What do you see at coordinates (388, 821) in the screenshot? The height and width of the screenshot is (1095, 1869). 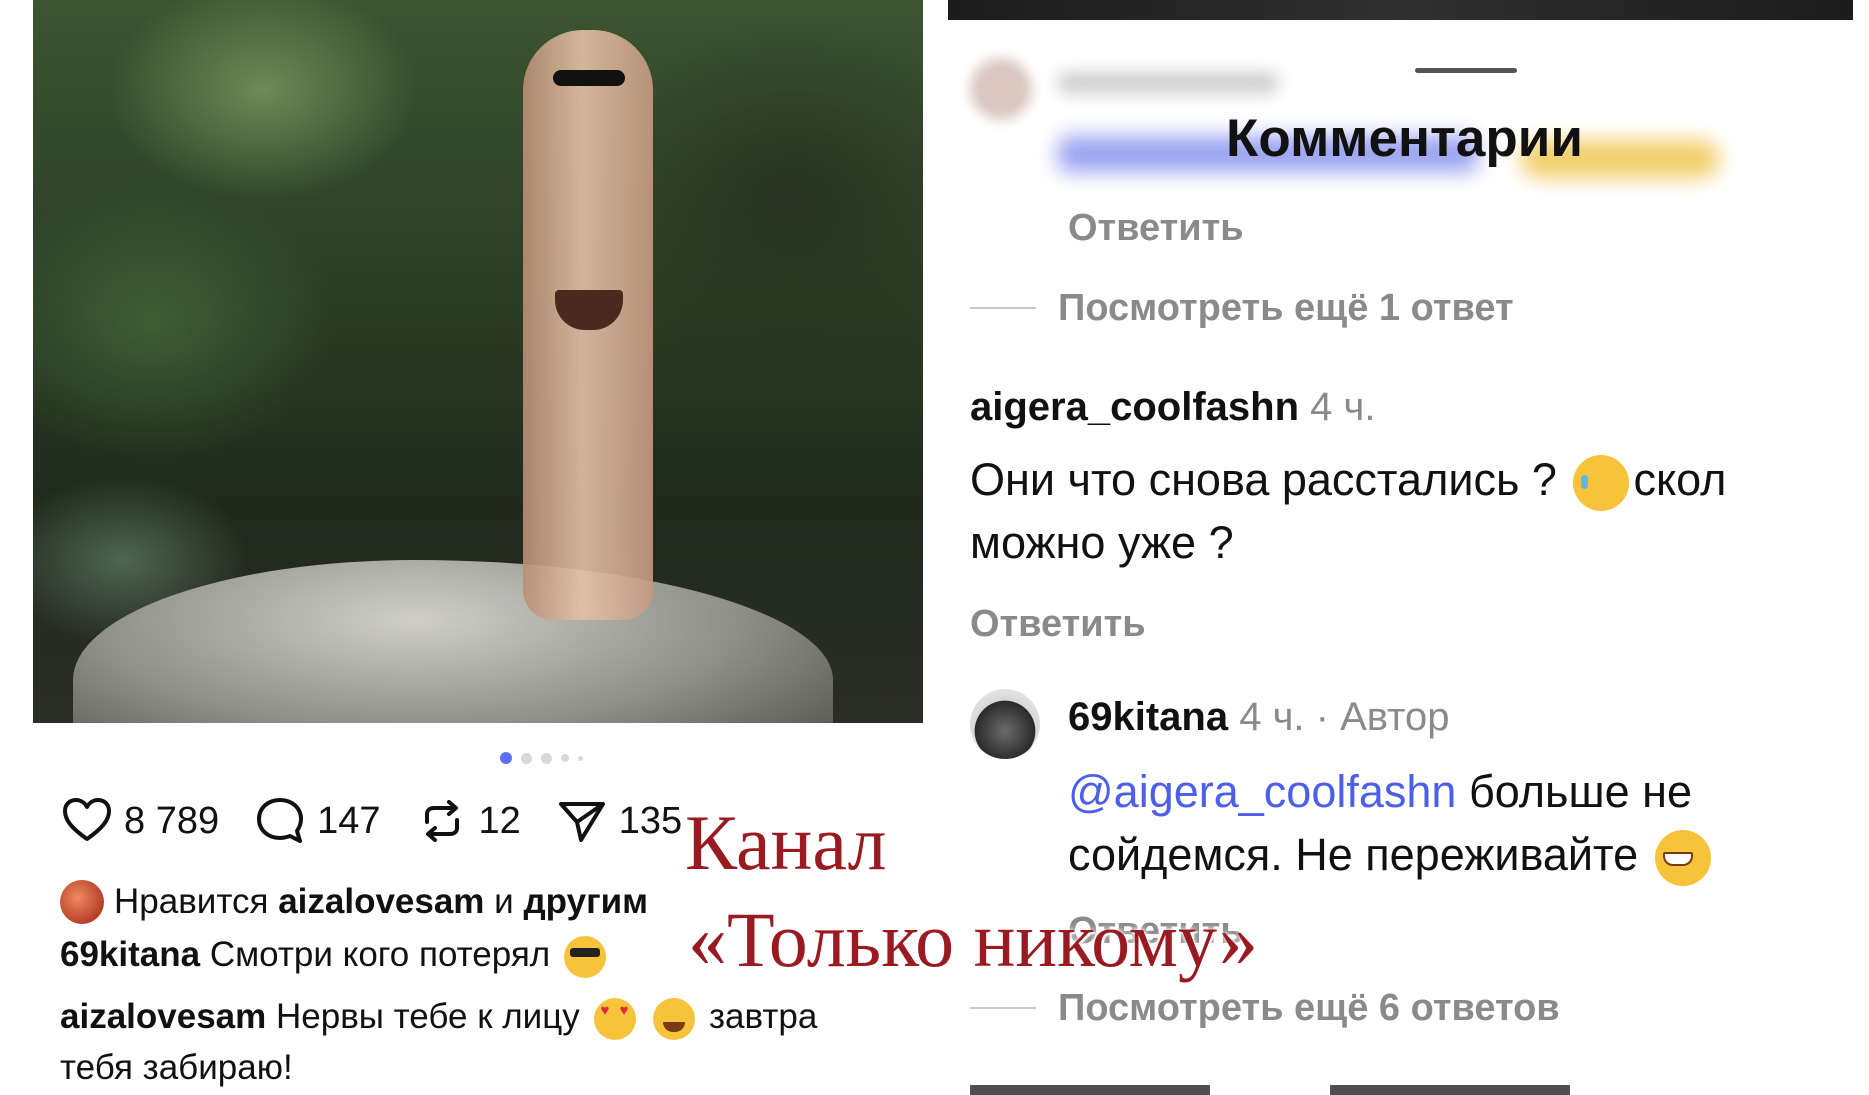 I see `post-action-bar: 8 789 147 12 135` at bounding box center [388, 821].